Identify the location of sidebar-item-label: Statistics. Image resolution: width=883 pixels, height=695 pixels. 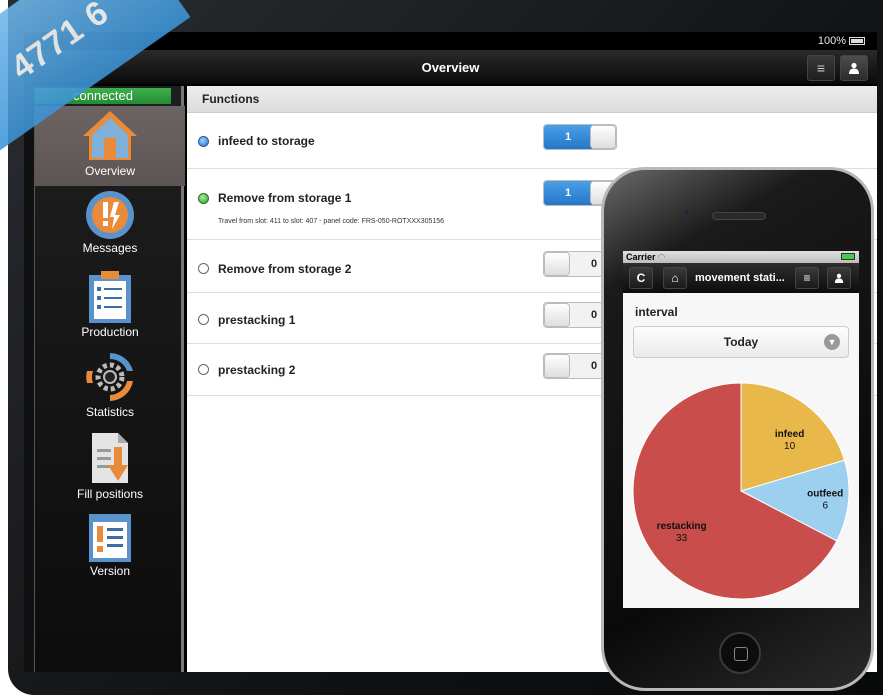
(109, 412).